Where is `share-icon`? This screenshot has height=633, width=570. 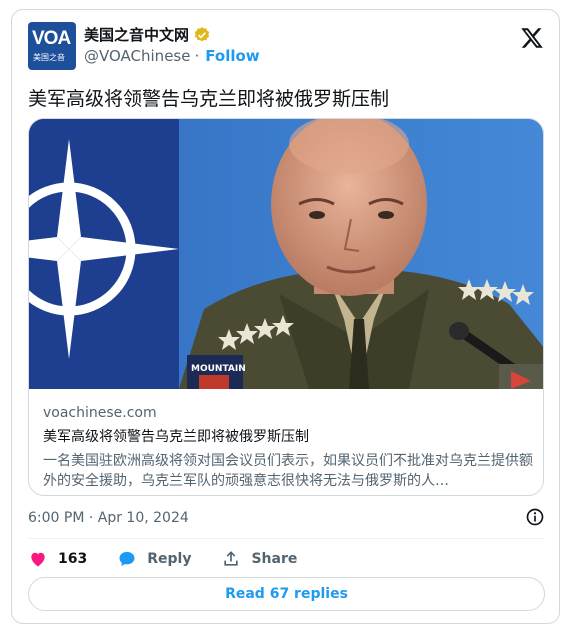
share-icon is located at coordinates (231, 558).